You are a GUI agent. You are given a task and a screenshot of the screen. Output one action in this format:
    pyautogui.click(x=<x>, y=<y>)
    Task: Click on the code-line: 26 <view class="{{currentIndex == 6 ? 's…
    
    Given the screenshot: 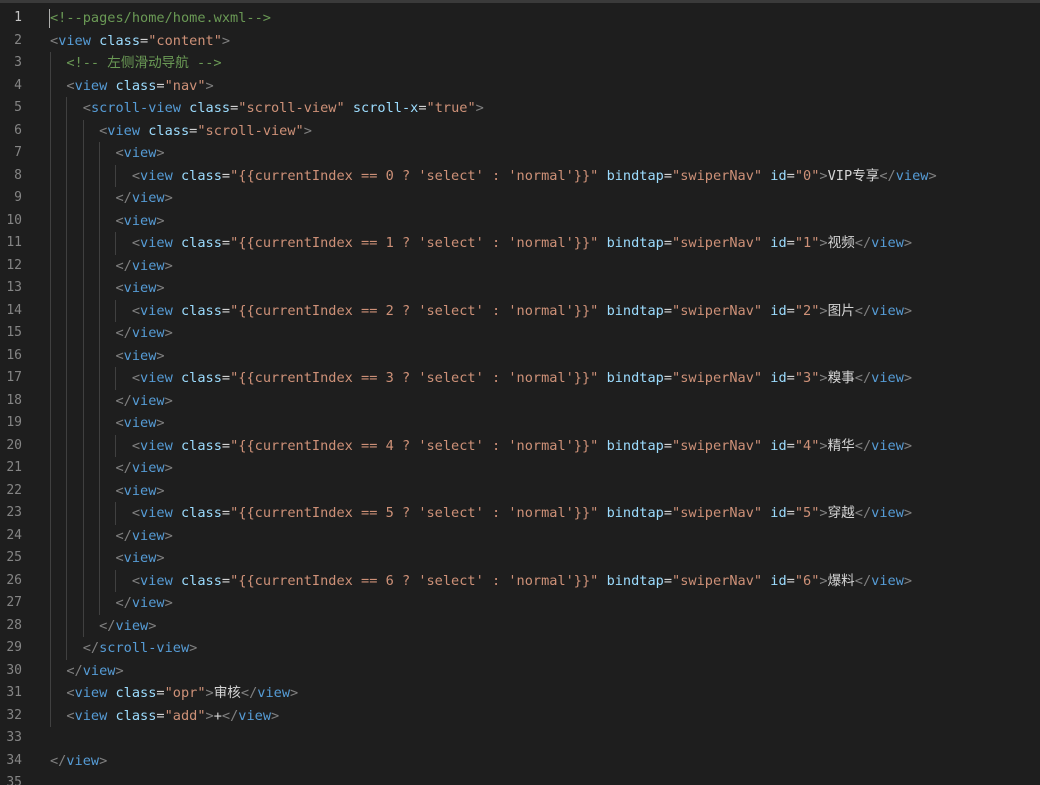 What is the action you would take?
    pyautogui.click(x=520, y=581)
    